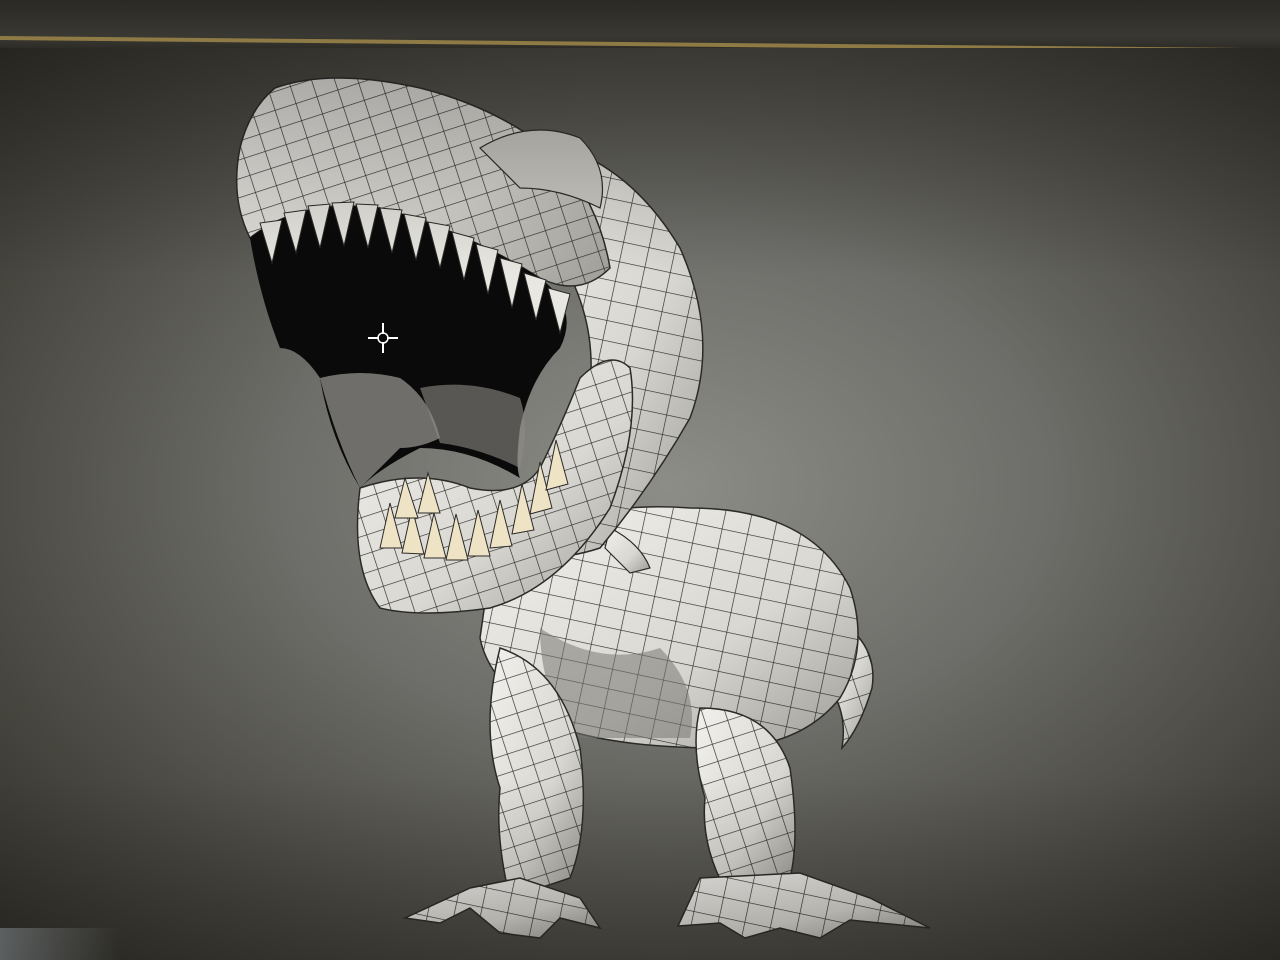 The height and width of the screenshot is (960, 1280). Describe the element at coordinates (803, 823) in the screenshot. I see `right-leg` at that location.